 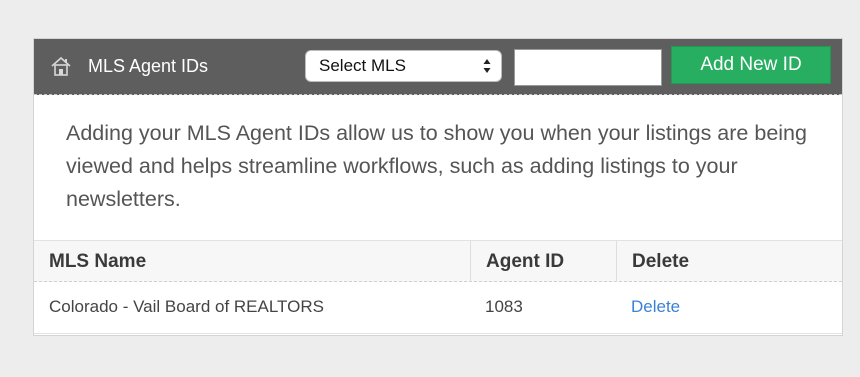 I want to click on table-header: MLS Name Agent ID Delete, so click(x=438, y=261).